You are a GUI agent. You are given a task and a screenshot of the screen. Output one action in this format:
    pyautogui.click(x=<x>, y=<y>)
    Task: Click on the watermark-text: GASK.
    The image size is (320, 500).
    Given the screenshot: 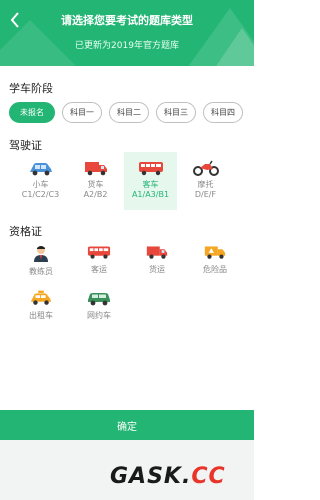 What is the action you would take?
    pyautogui.click(x=151, y=476)
    